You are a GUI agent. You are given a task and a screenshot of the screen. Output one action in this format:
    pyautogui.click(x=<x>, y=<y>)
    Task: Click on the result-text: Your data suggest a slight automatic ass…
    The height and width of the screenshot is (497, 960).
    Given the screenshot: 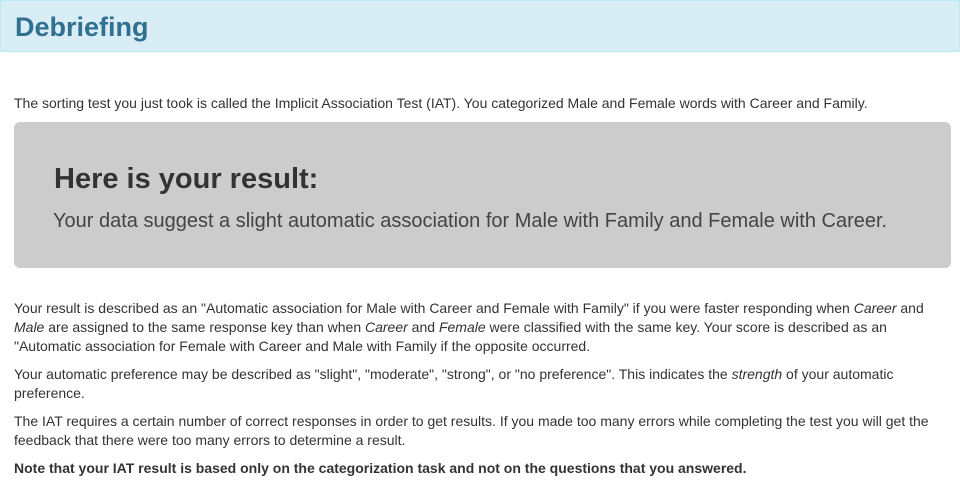 What is the action you would take?
    pyautogui.click(x=470, y=221)
    